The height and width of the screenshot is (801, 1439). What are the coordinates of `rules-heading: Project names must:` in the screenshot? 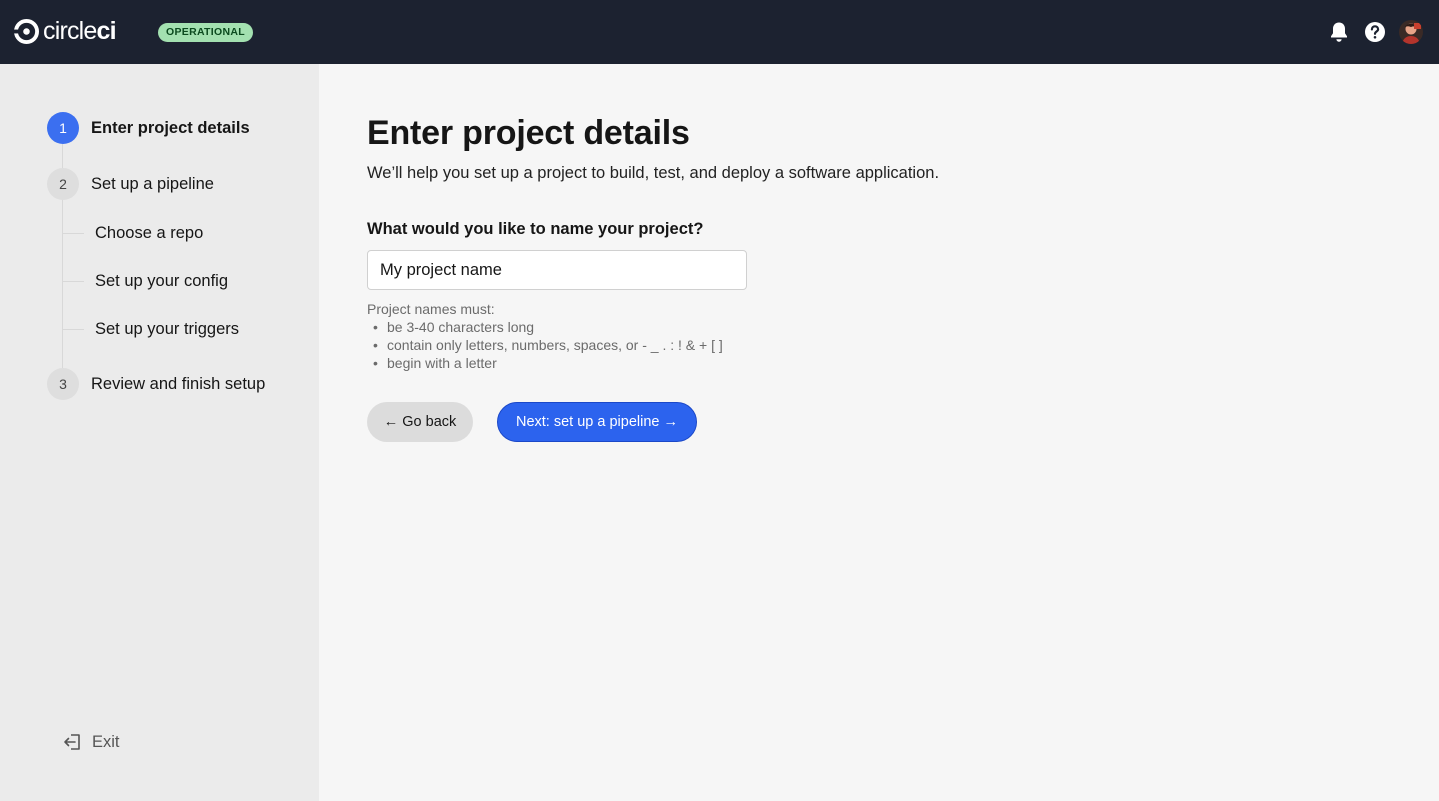 It's located at (431, 309).